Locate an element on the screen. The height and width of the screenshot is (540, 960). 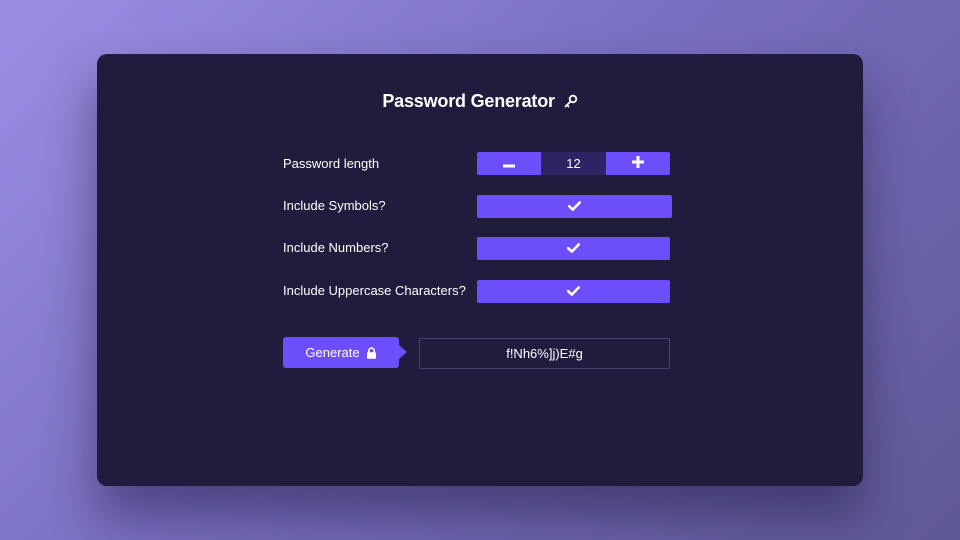
include-uppercase-toggle is located at coordinates (573, 291).